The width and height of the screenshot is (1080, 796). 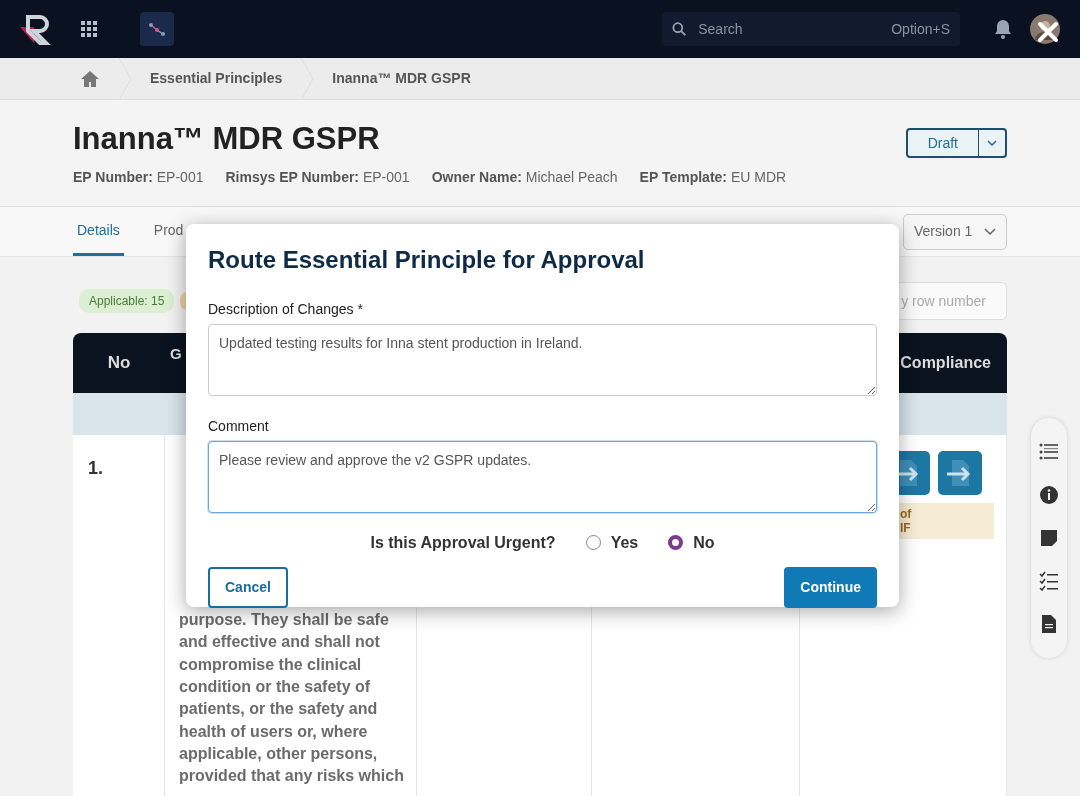 What do you see at coordinates (1049, 495) in the screenshot?
I see `info-icon` at bounding box center [1049, 495].